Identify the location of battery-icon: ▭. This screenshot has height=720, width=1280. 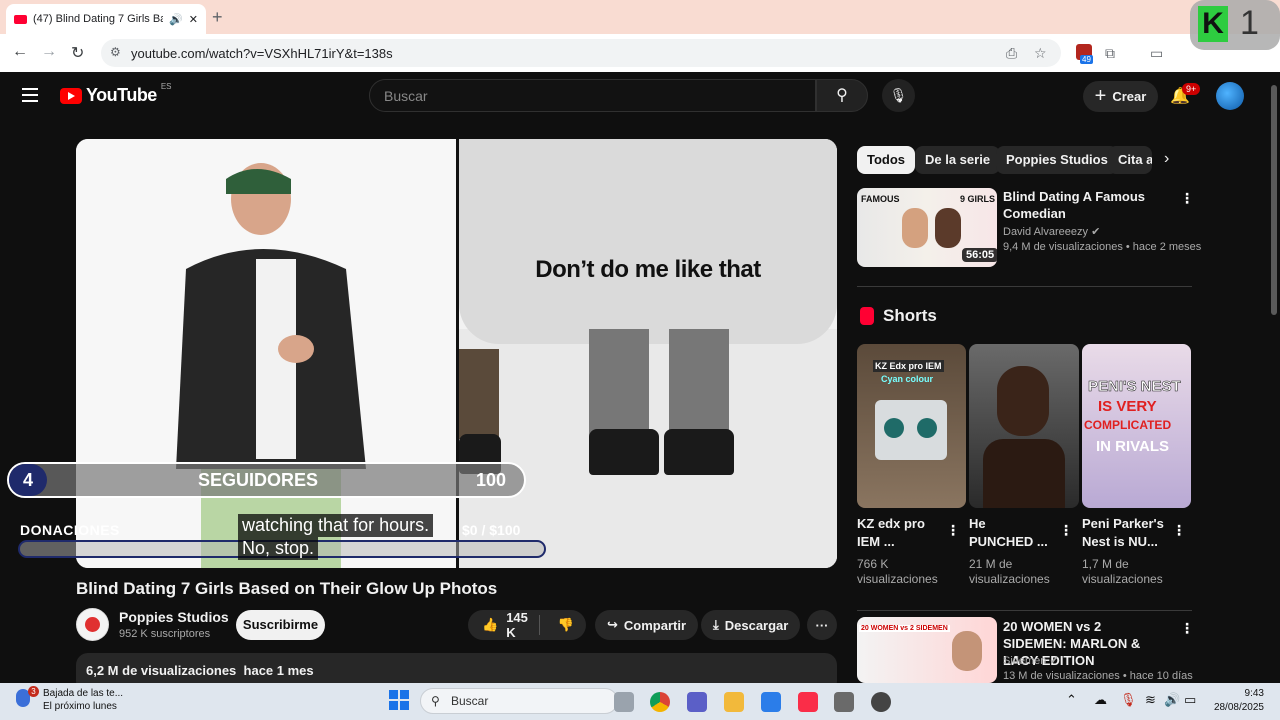
(1190, 700).